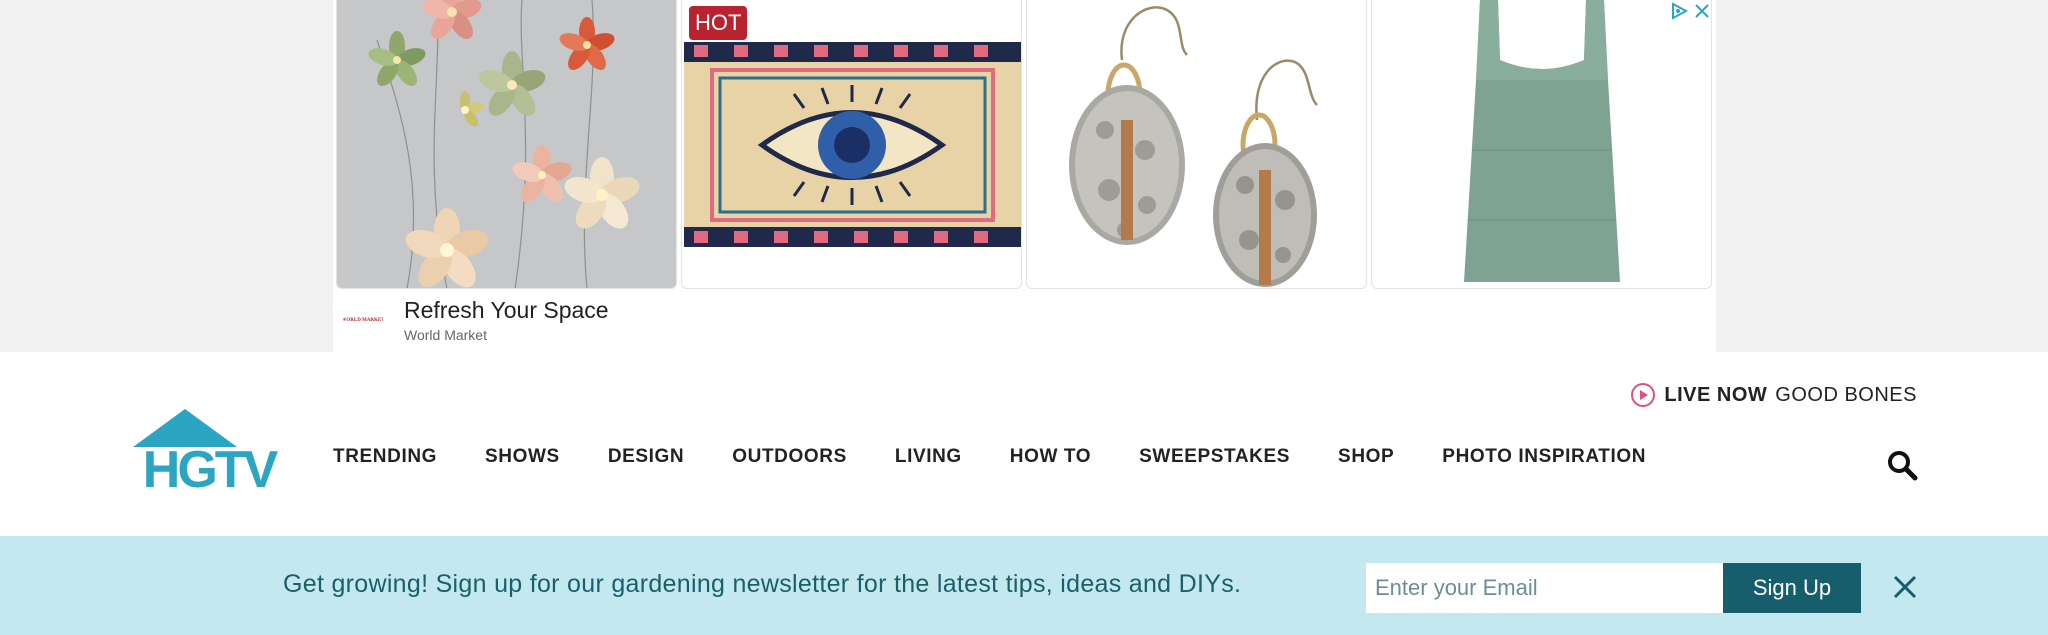 This screenshot has width=2048, height=635. I want to click on search-icon, so click(1902, 465).